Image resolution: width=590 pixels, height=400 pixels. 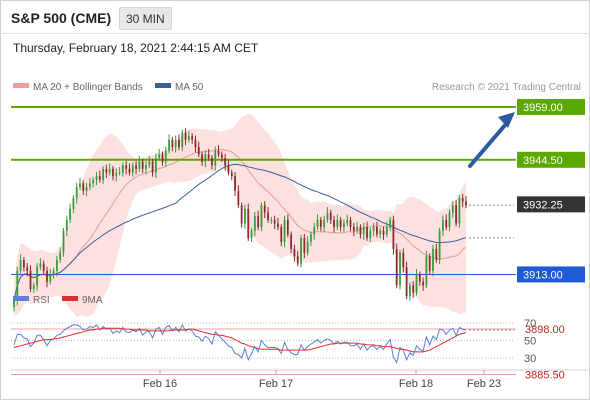 I want to click on ma20-legend-swatch, so click(x=21, y=85).